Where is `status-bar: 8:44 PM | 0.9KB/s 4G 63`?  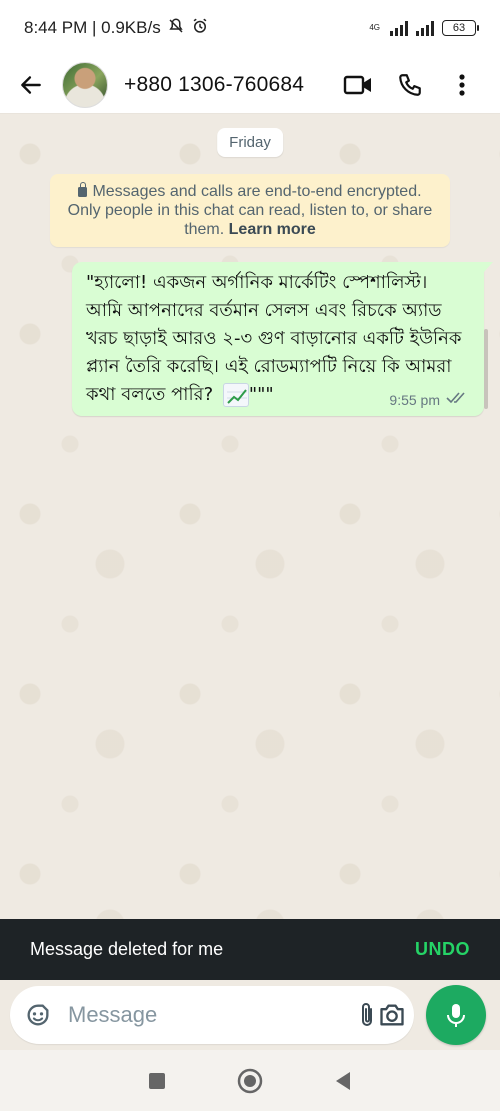
status-bar: 8:44 PM | 0.9KB/s 4G 63 is located at coordinates (250, 28).